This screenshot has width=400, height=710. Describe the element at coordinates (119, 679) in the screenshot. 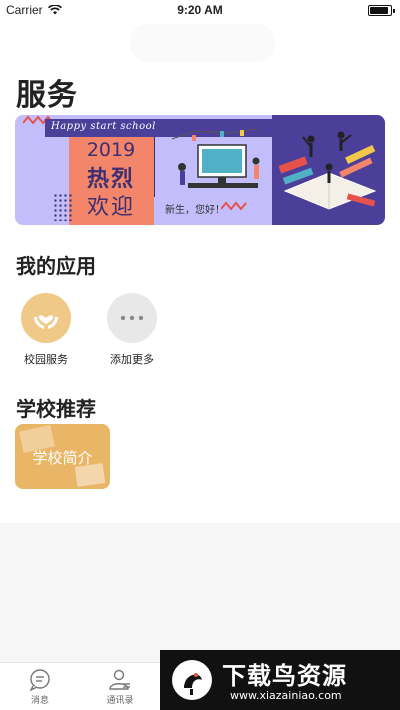

I see `contacts-icon` at that location.